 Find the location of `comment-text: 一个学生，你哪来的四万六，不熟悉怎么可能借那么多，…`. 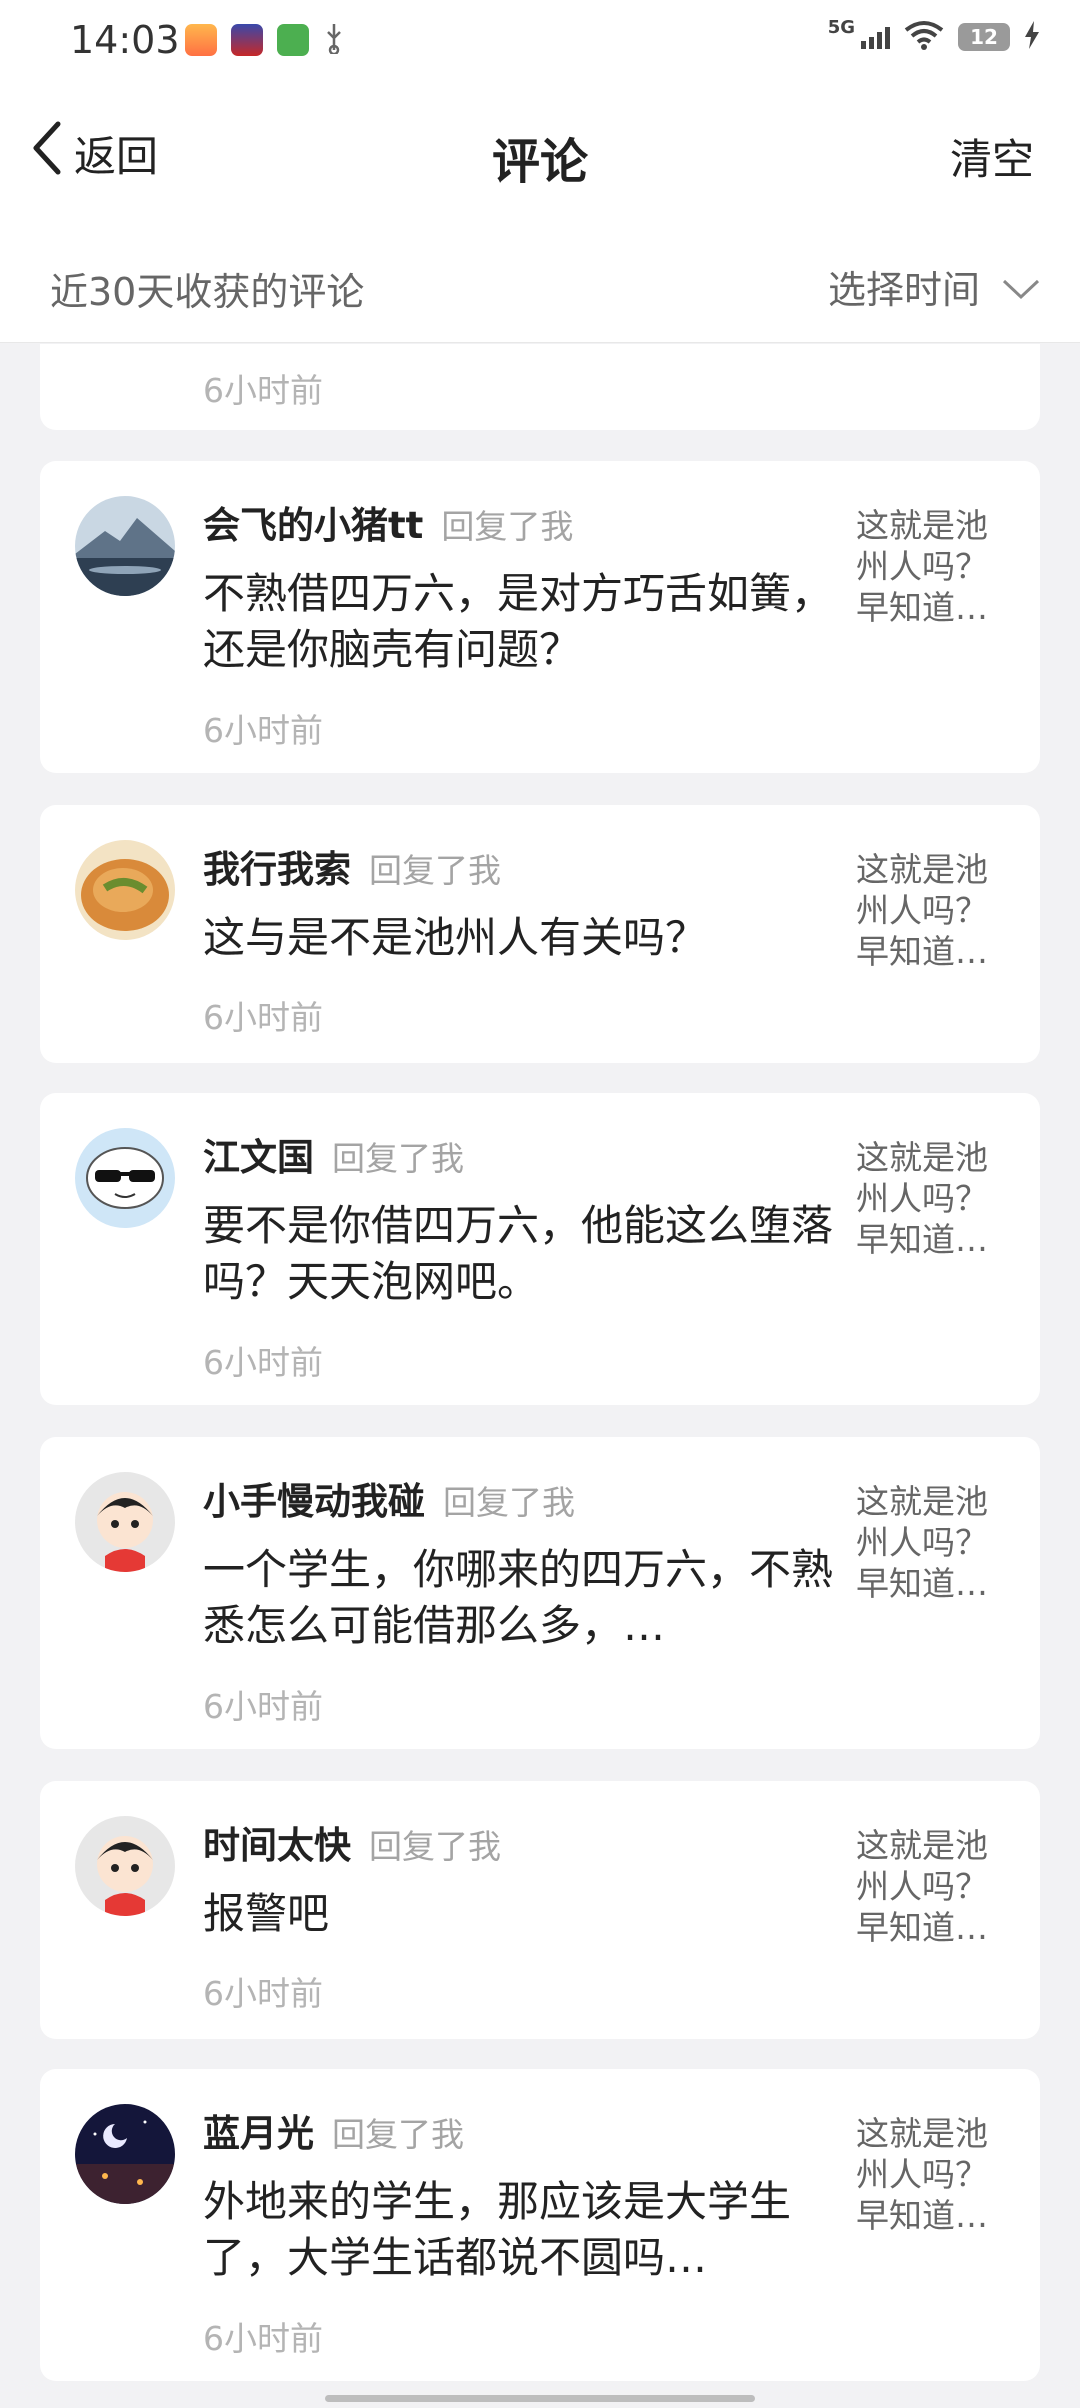

comment-text: 一个学生，你哪来的四万六，不熟悉怎么可能借那么多，… is located at coordinates (518, 1597).